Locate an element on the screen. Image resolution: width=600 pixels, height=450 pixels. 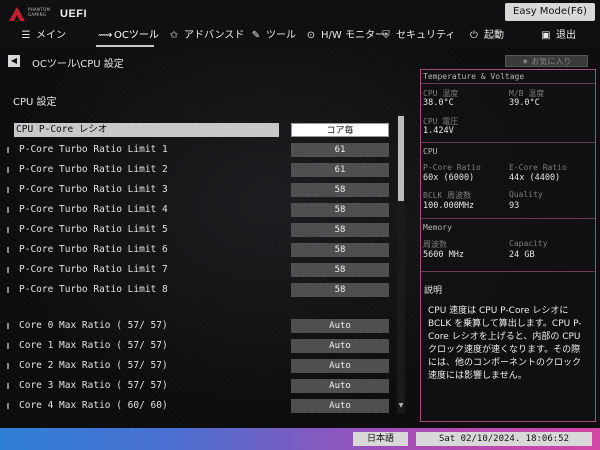
quality-value: 93 is located at coordinates (514, 206).